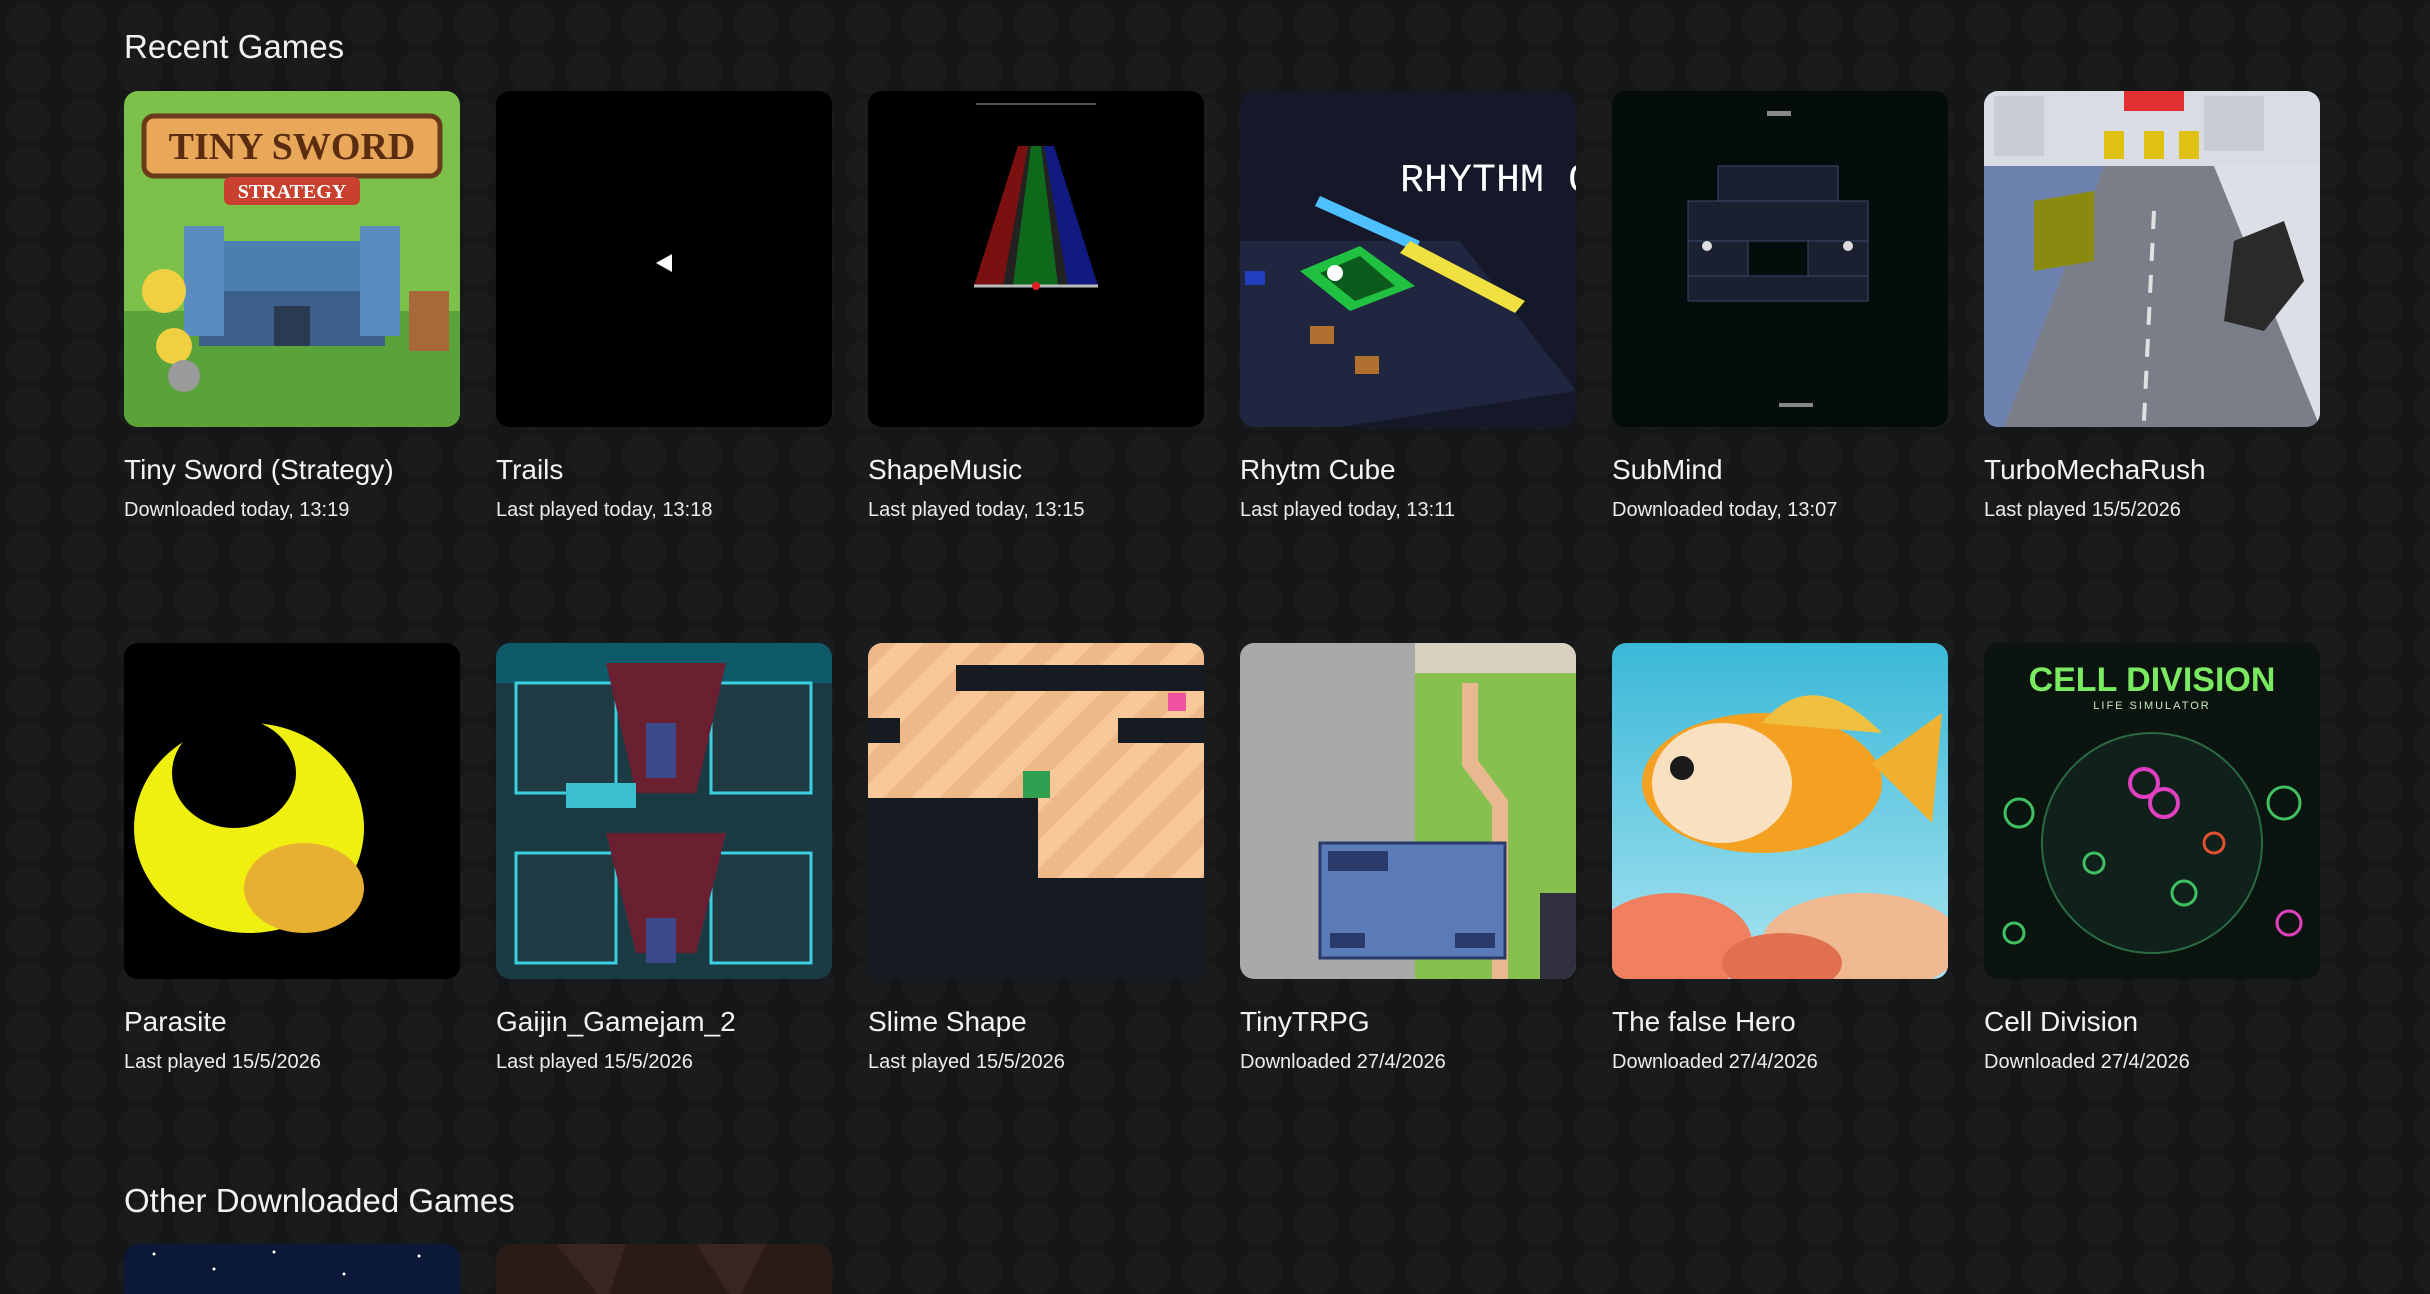 This screenshot has width=2430, height=1294. What do you see at coordinates (1408, 259) in the screenshot?
I see `game-thumbnail: RHYTHM C` at bounding box center [1408, 259].